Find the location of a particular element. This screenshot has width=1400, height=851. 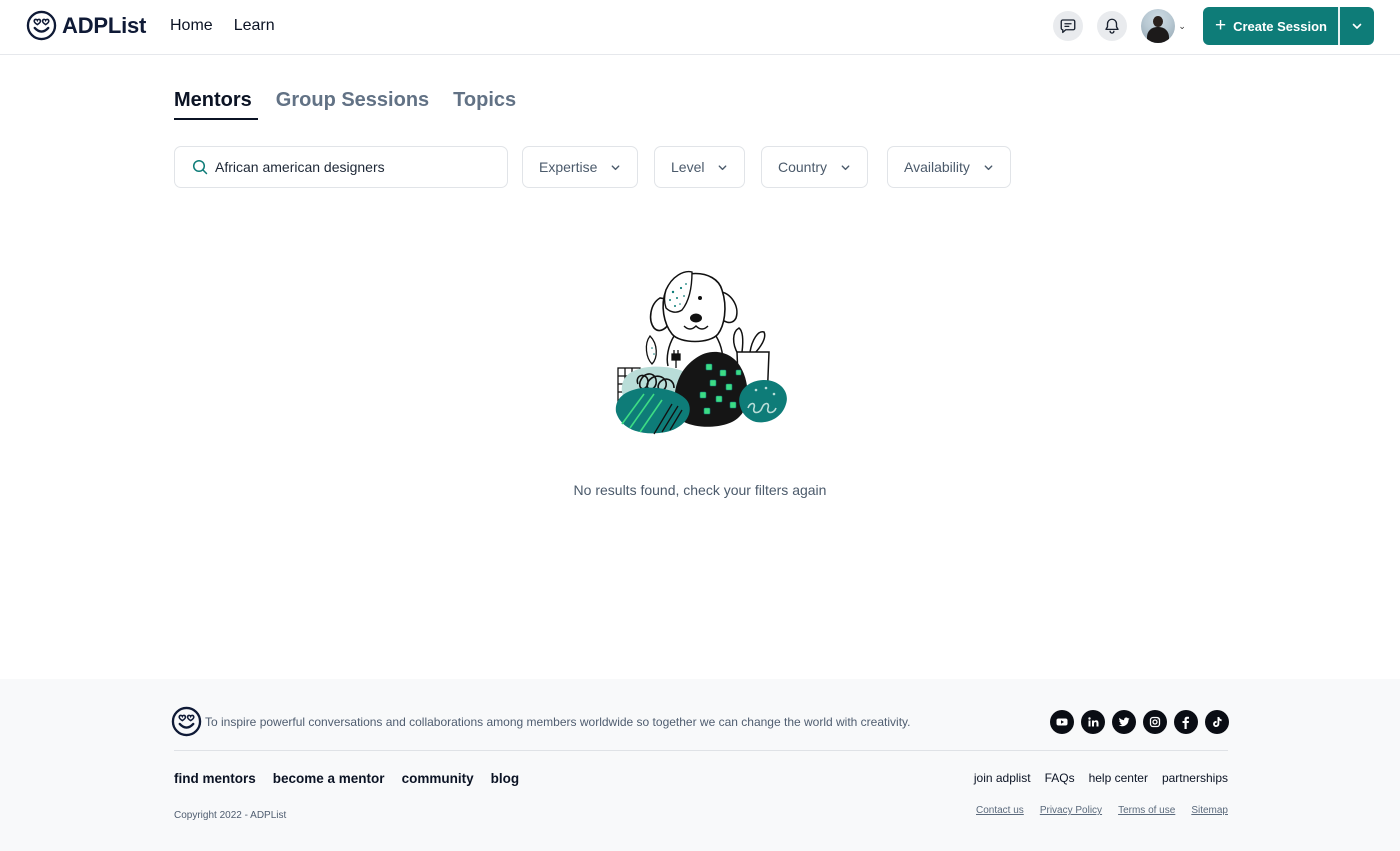

user-avatar is located at coordinates (1158, 26).